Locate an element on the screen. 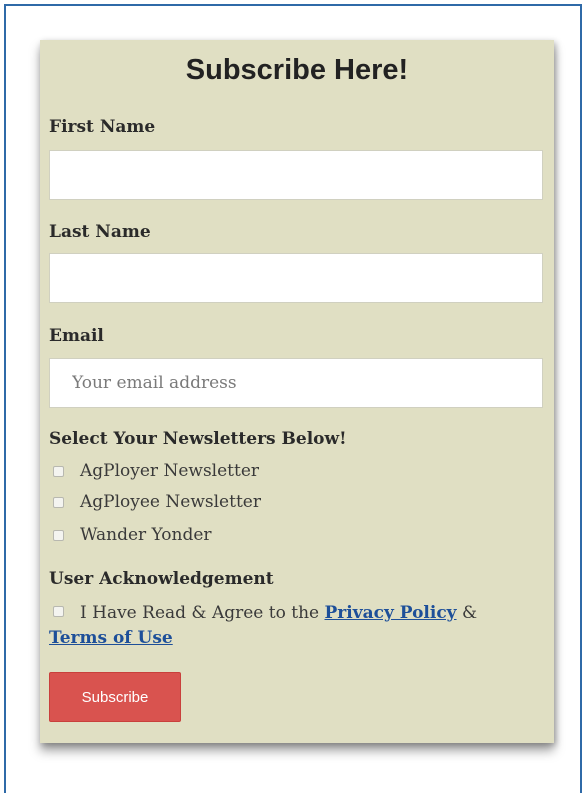 This screenshot has height=795, width=588. form-title: Subscribe Here! is located at coordinates (297, 70).